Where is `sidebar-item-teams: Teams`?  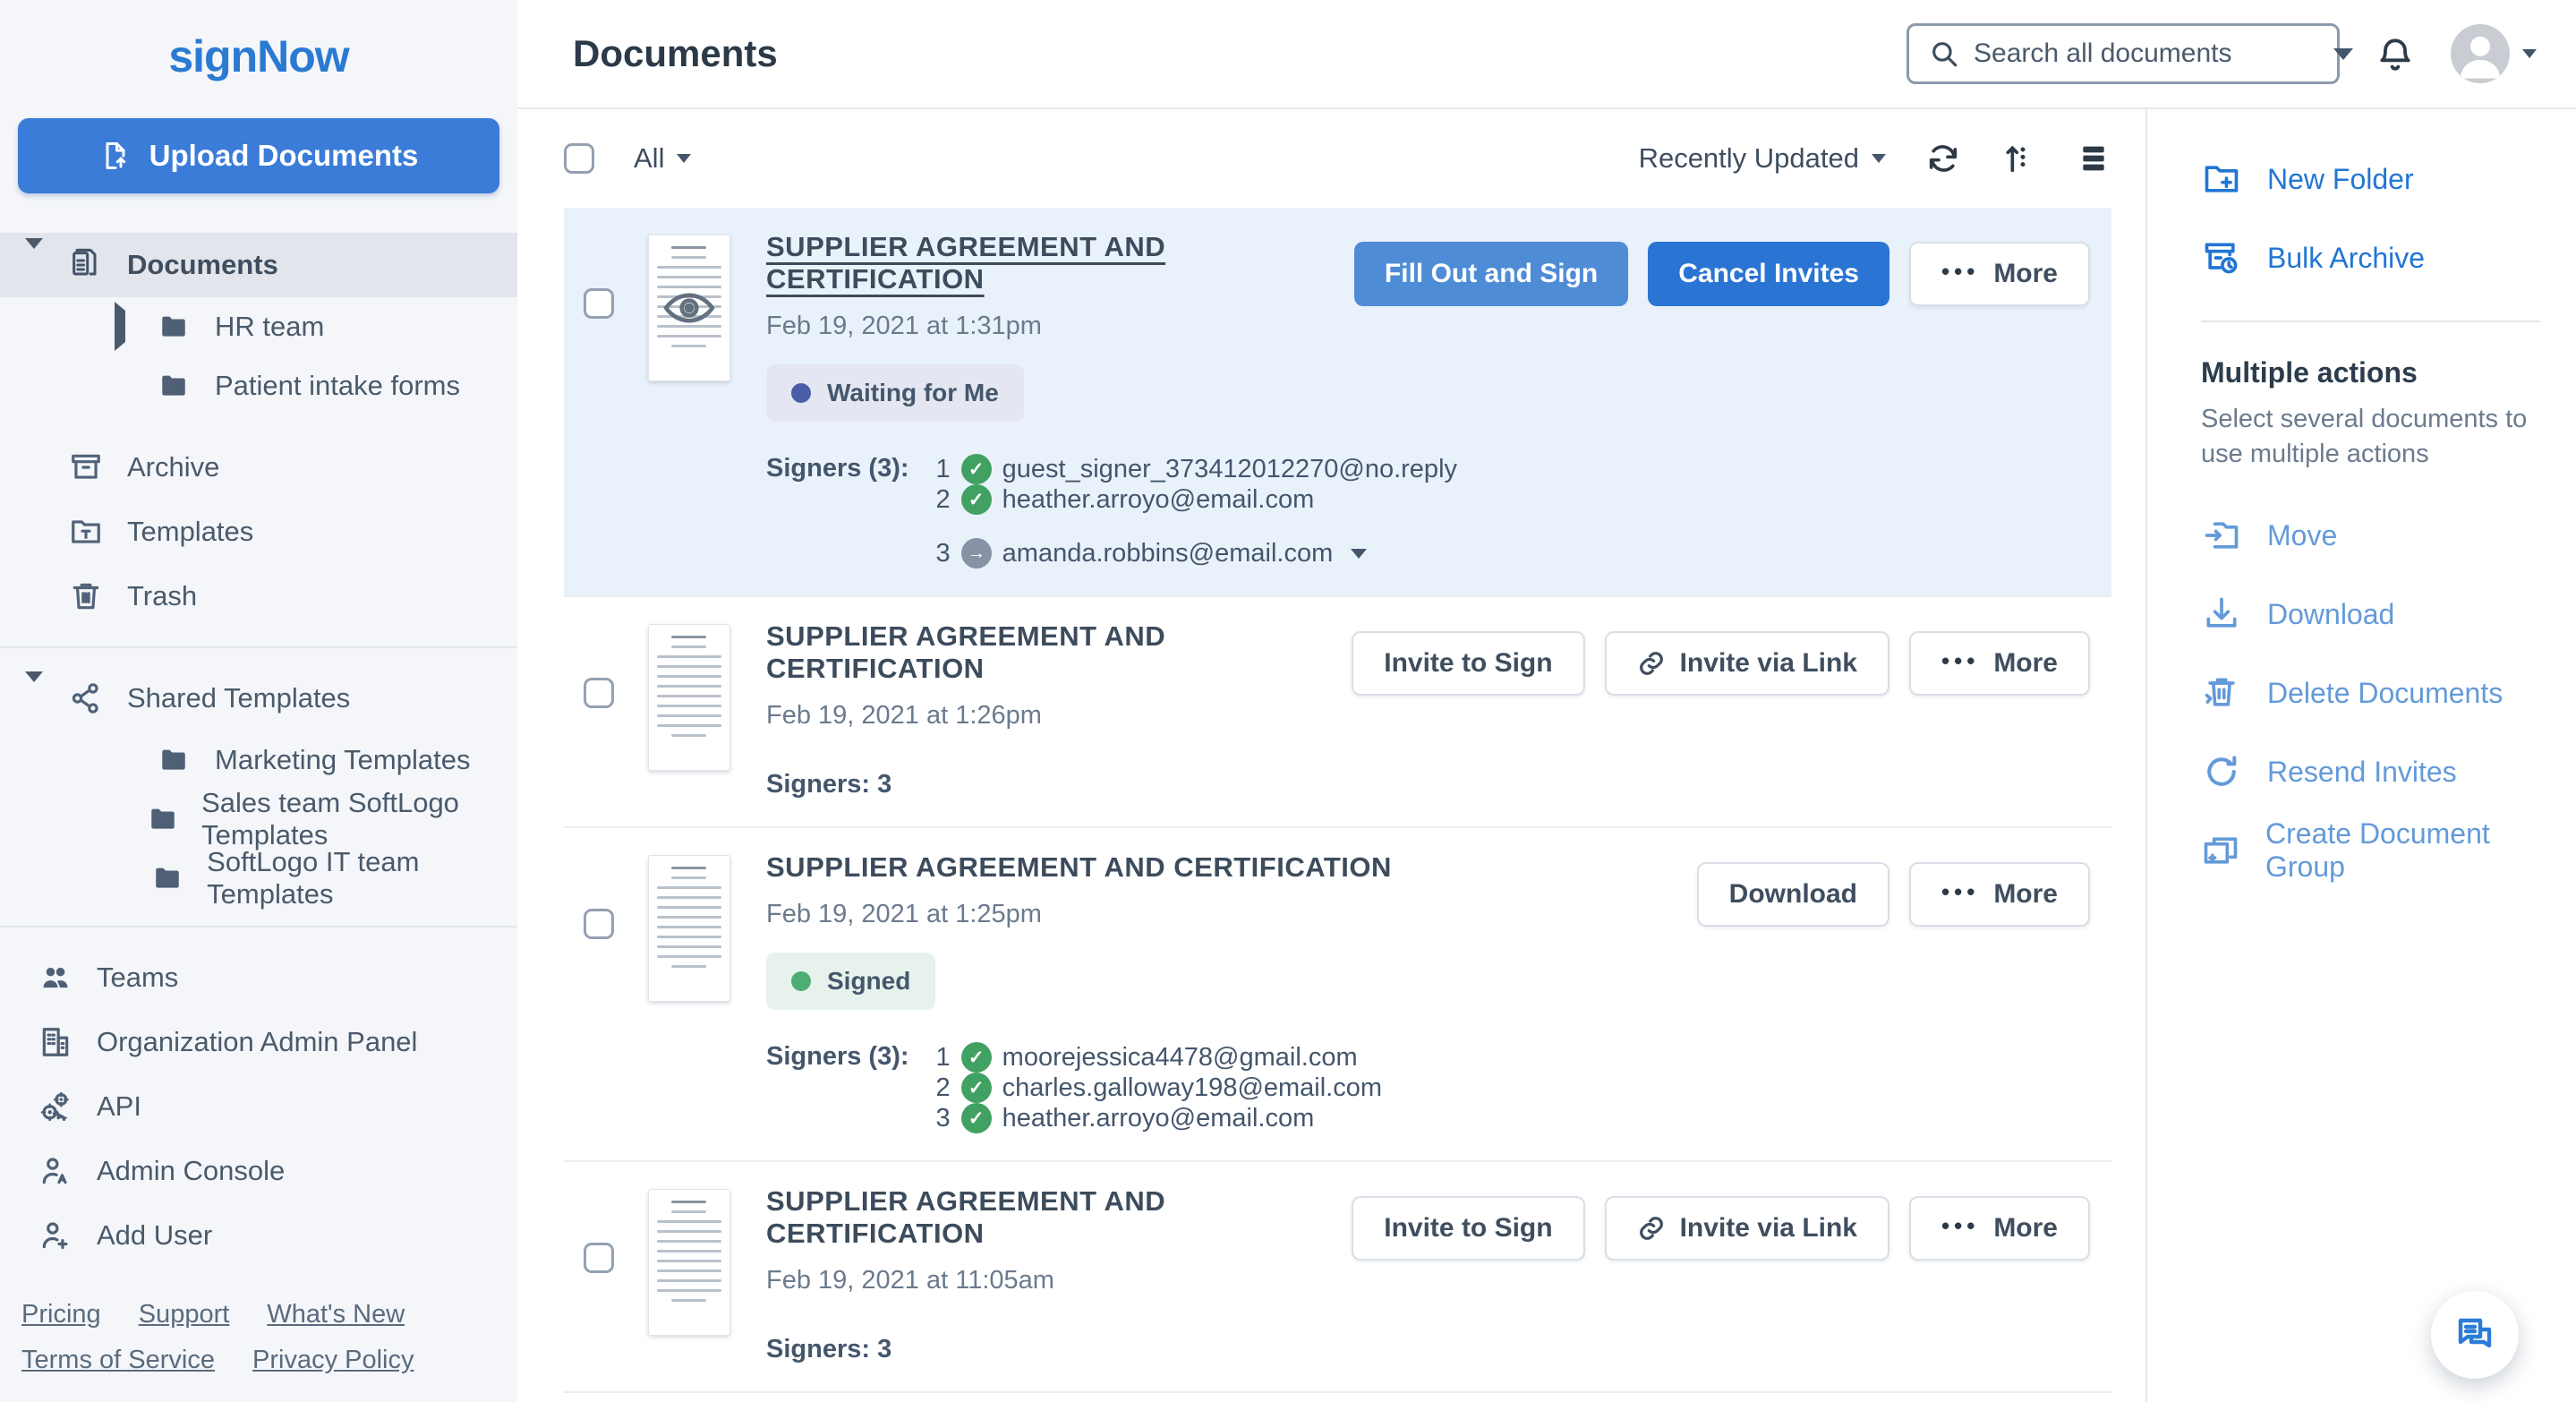
sidebar-item-teams: Teams is located at coordinates (258, 977).